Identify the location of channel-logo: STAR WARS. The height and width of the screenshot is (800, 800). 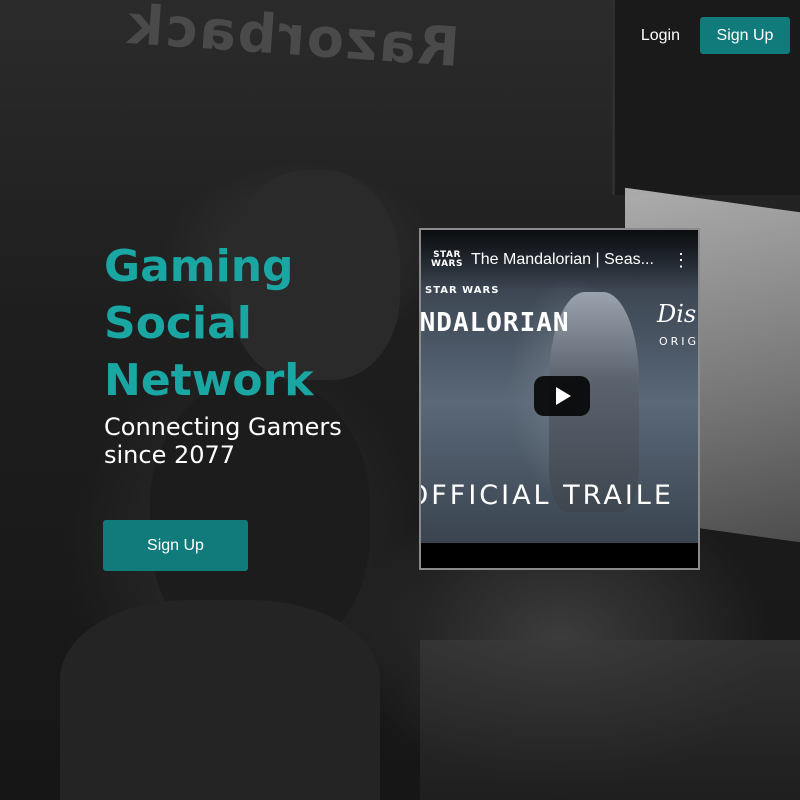
(447, 260).